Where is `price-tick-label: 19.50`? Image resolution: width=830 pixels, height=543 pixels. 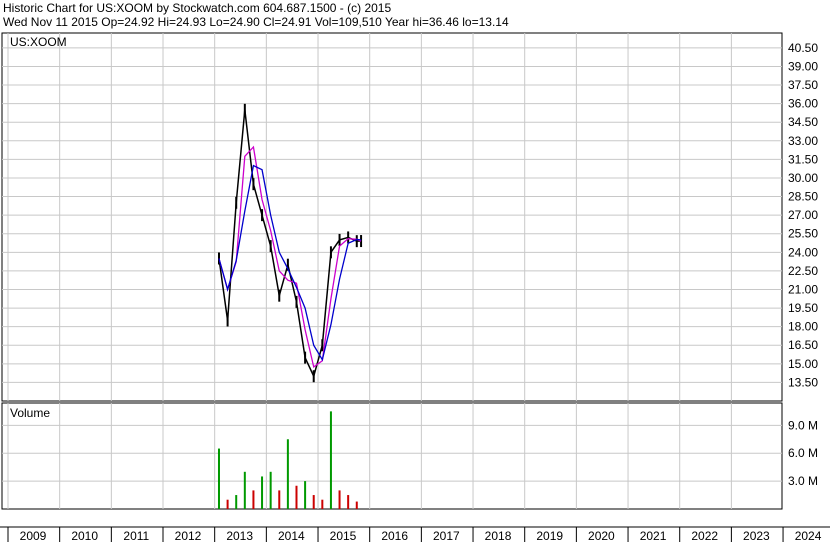 price-tick-label: 19.50 is located at coordinates (803, 308).